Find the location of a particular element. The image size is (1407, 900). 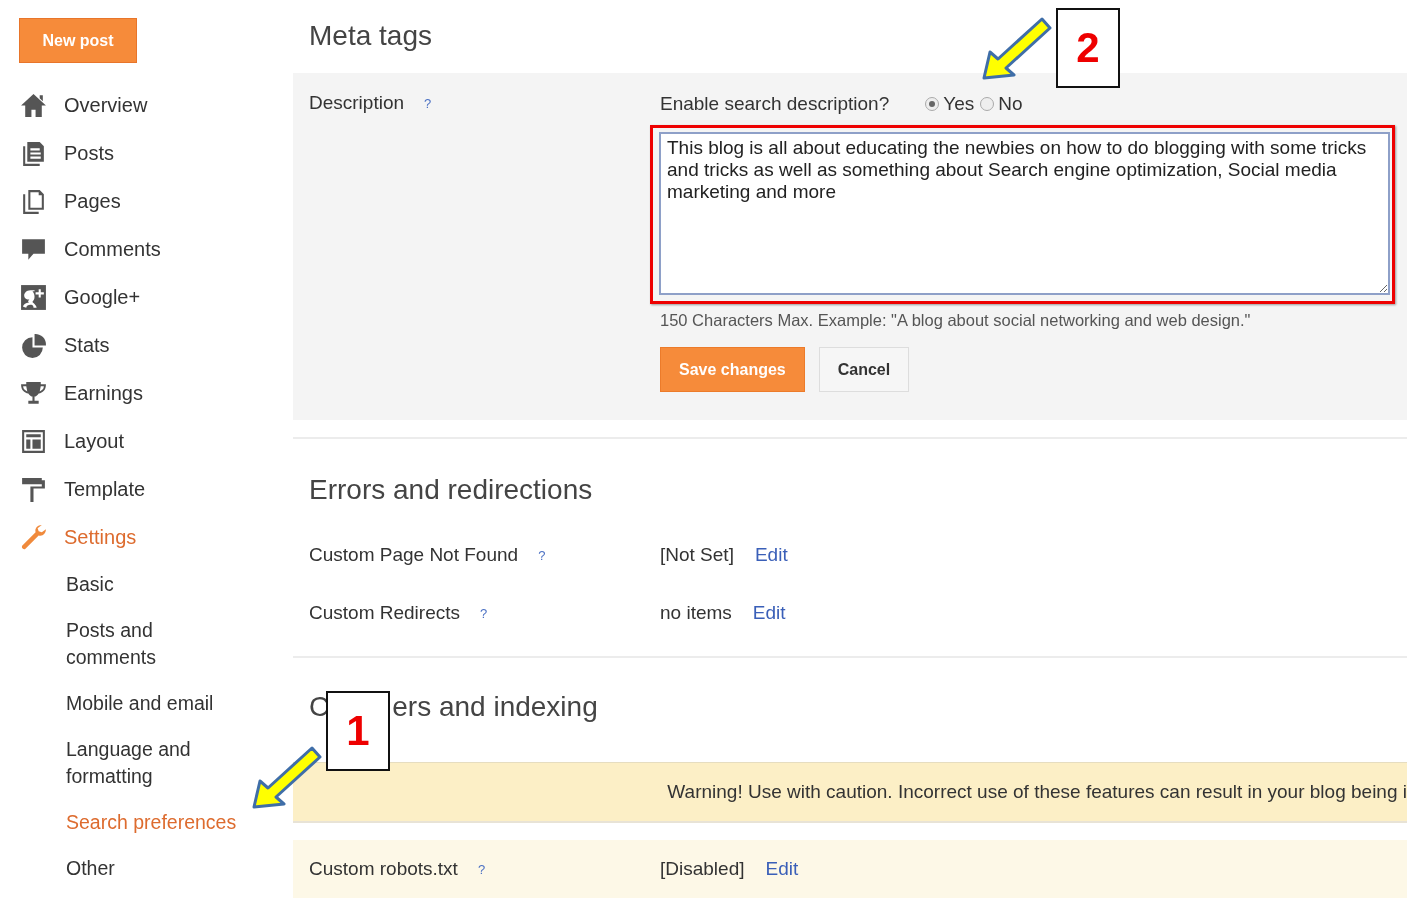

wrench-icon is located at coordinates (33, 537).